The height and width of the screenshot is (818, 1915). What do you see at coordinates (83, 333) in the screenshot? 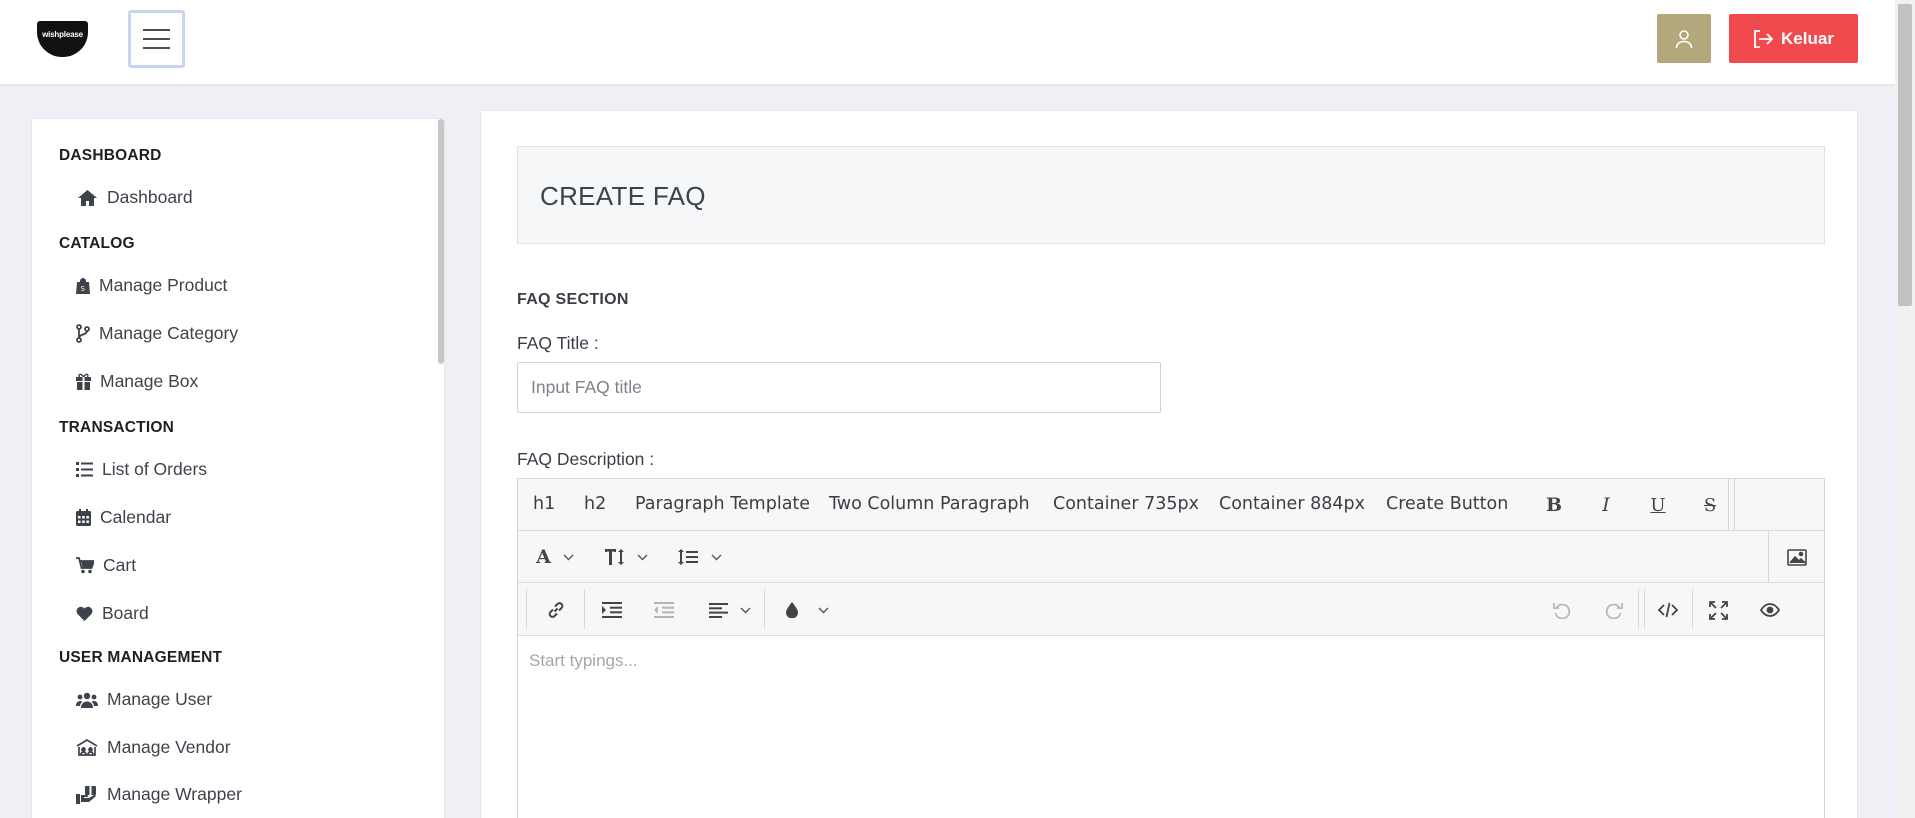
I see `code-branch-icon` at bounding box center [83, 333].